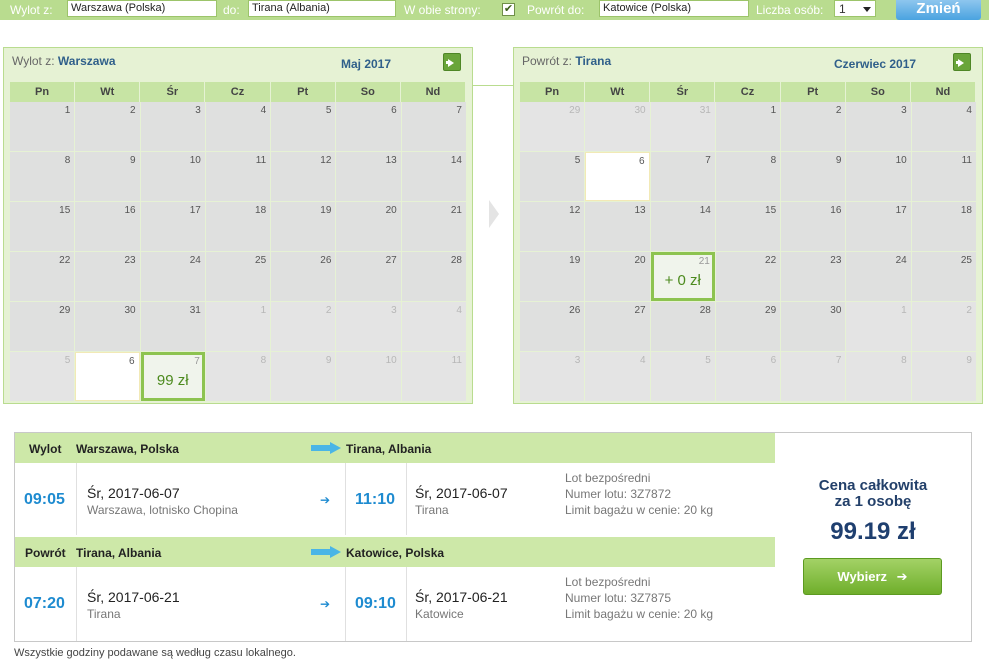 The image size is (989, 669). What do you see at coordinates (368, 126) in the screenshot?
I see `day-cell: 6` at bounding box center [368, 126].